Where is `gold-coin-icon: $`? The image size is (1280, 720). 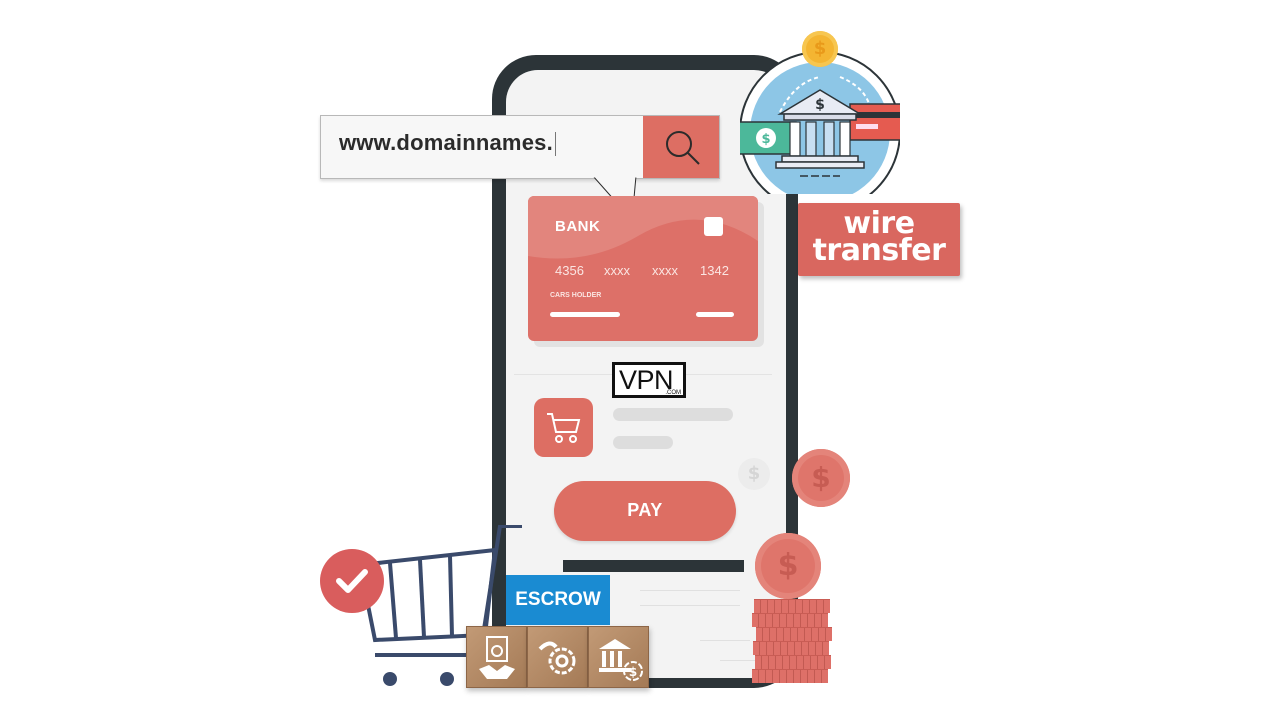 gold-coin-icon: $ is located at coordinates (820, 49).